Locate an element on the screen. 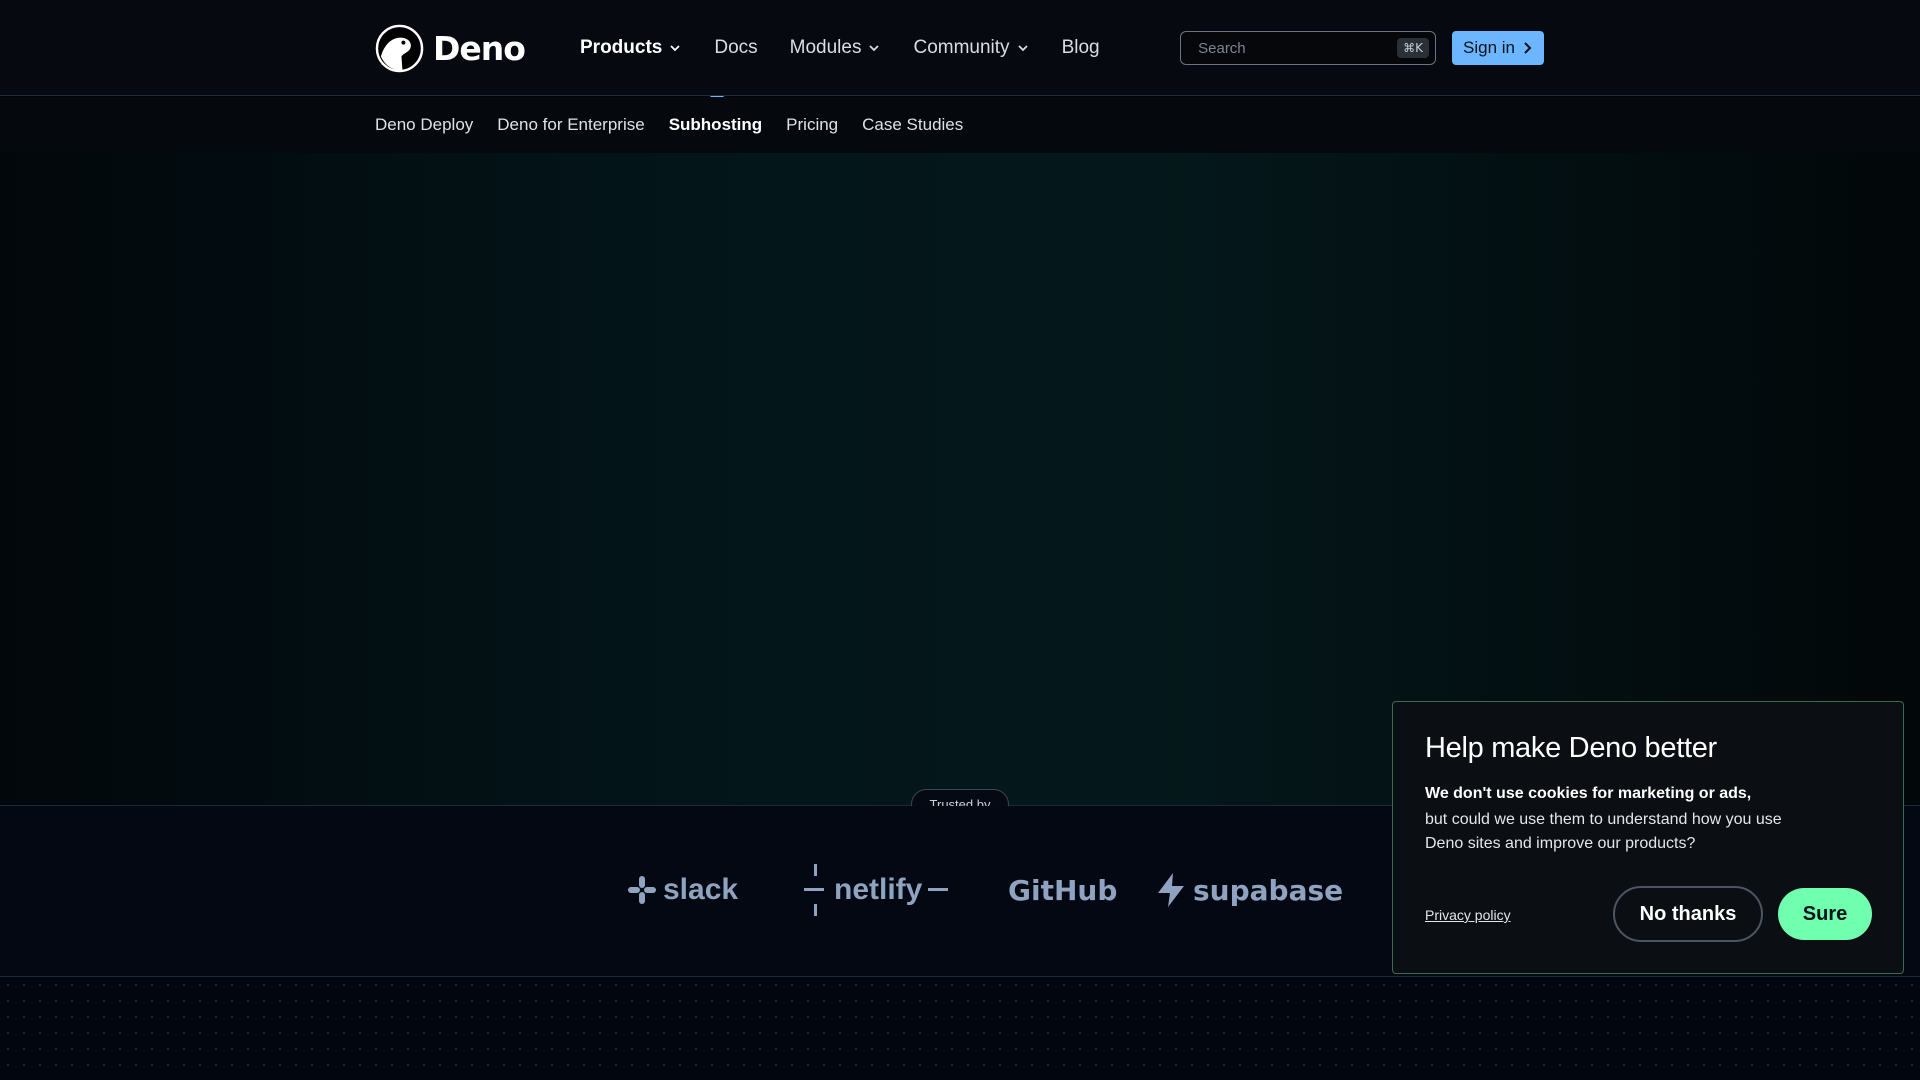  subnav-deno-deploy: Deno Deploy is located at coordinates (424, 125).